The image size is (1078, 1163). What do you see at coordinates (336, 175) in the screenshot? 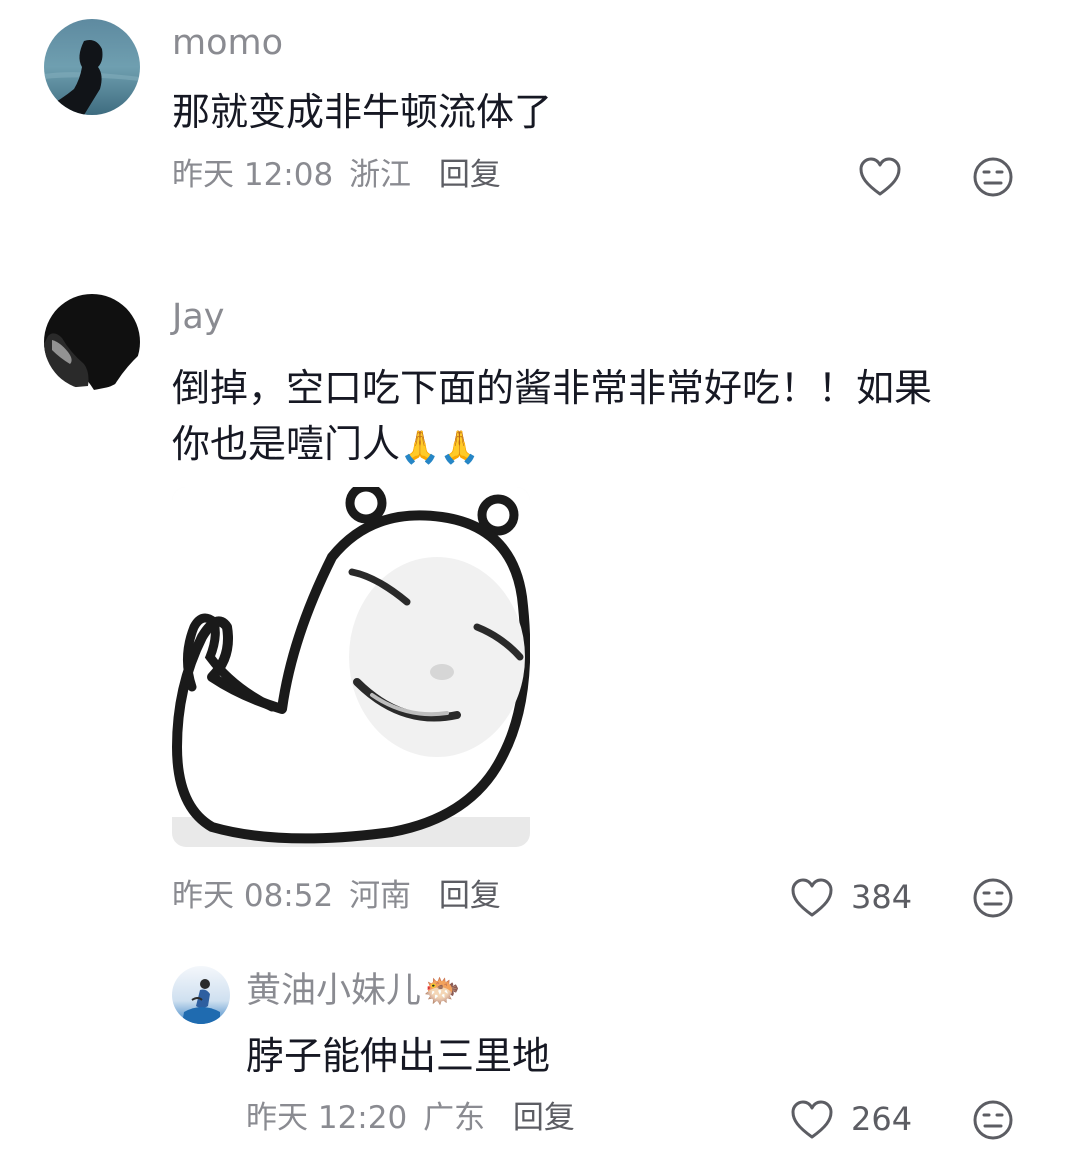
I see `comment-meta: 昨天 12:08 浙江 回复` at bounding box center [336, 175].